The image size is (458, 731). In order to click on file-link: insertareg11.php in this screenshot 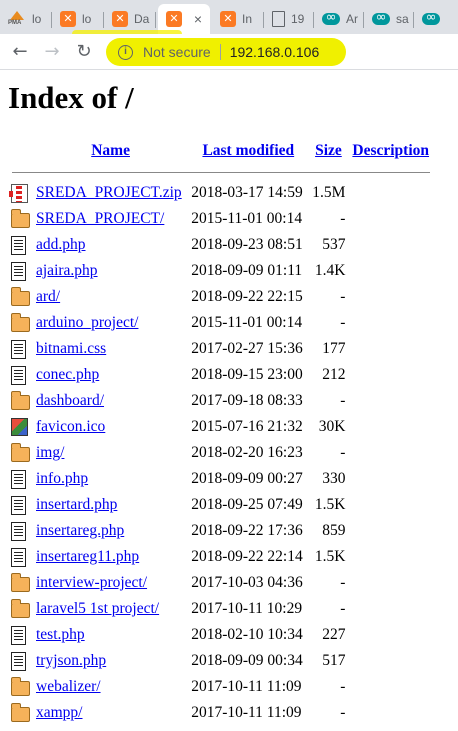, I will do `click(87, 556)`.